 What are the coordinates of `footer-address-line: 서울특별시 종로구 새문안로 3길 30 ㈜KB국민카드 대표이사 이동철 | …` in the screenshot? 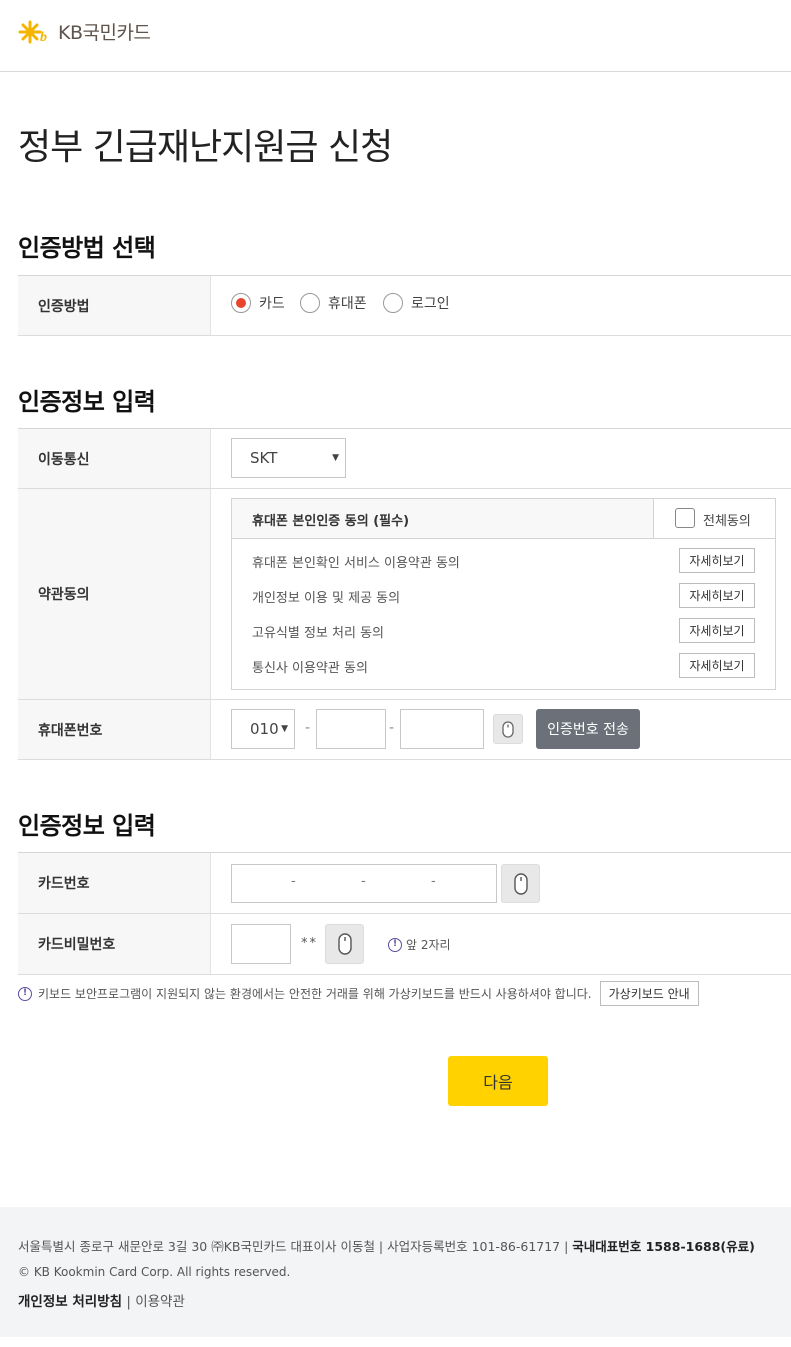 It's located at (386, 1245).